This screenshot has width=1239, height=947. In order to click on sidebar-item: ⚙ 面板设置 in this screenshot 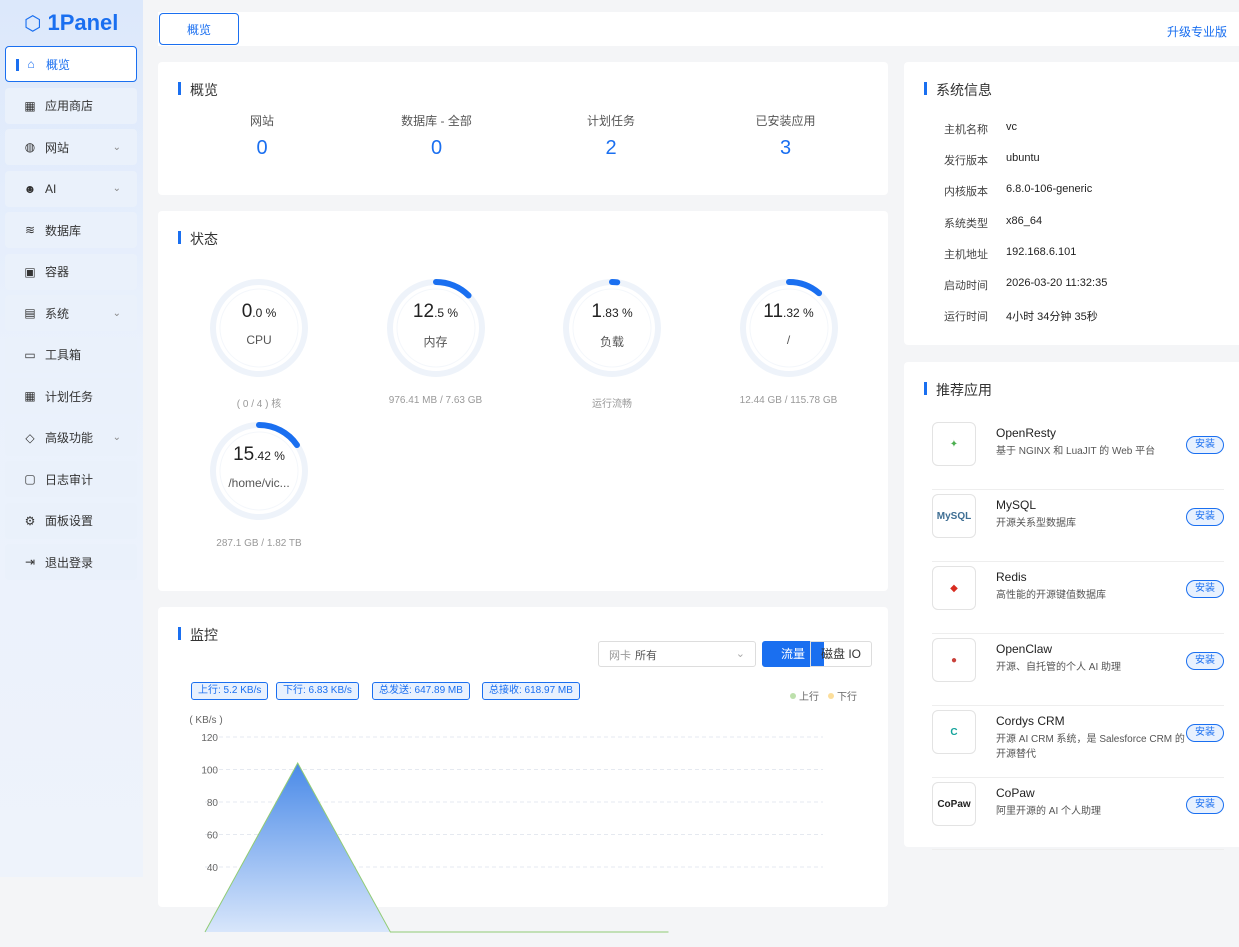, I will do `click(71, 520)`.